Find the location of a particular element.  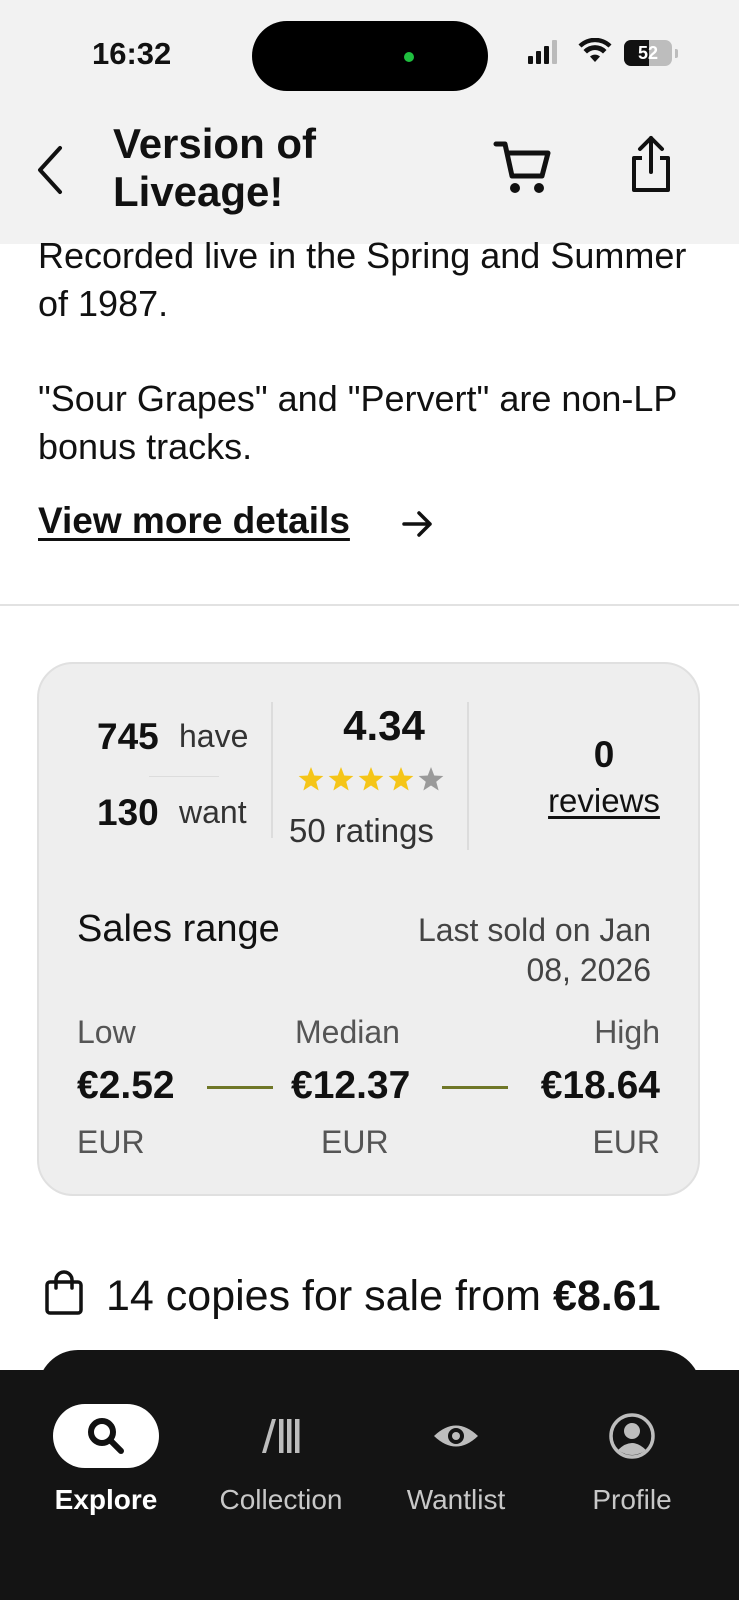

nav-collection: Collection is located at coordinates (281, 1445).